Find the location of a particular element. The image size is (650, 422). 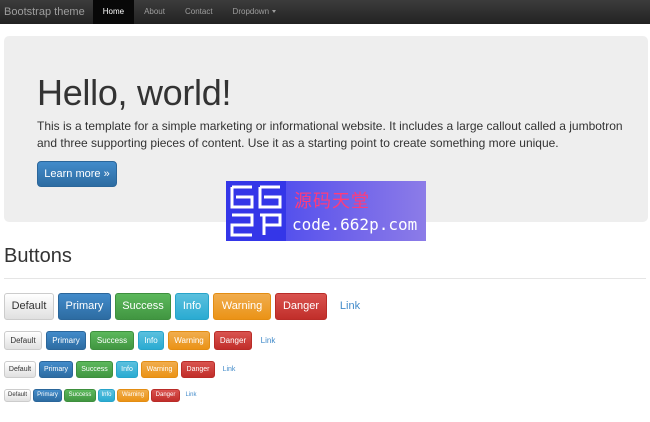

buttons-heading: Buttons is located at coordinates (38, 256).